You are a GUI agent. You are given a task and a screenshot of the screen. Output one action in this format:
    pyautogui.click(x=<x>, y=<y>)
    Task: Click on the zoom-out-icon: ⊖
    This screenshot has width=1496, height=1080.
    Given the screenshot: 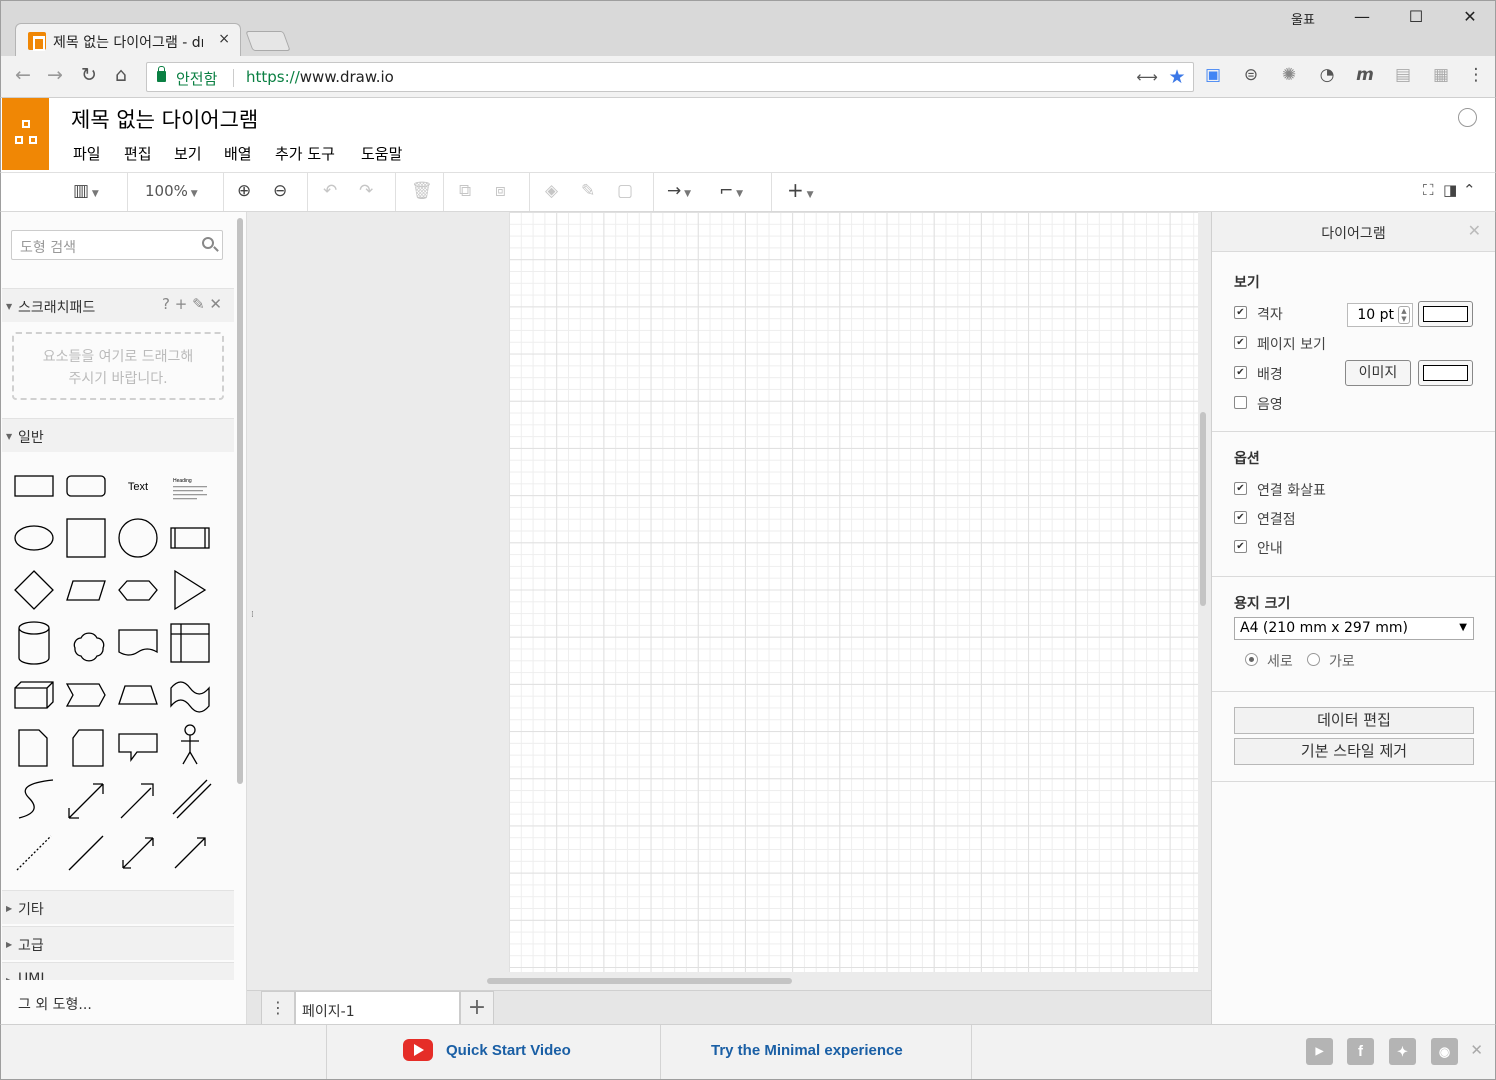 What is the action you would take?
    pyautogui.click(x=280, y=191)
    